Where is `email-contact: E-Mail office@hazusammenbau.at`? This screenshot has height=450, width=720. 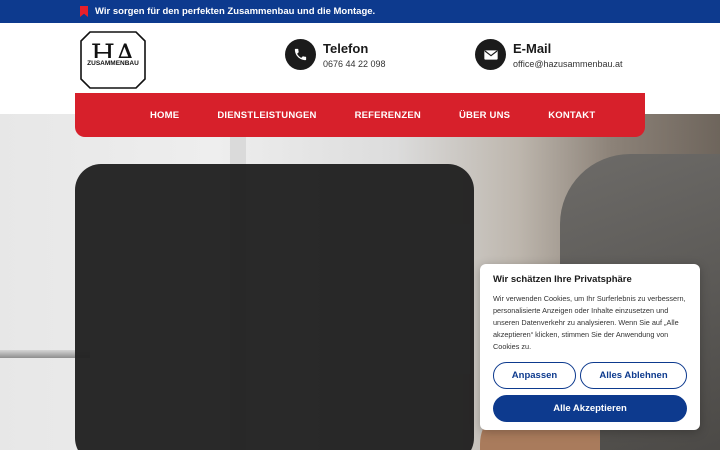
email-contact: E-Mail office@hazusammenbau.at is located at coordinates (549, 54).